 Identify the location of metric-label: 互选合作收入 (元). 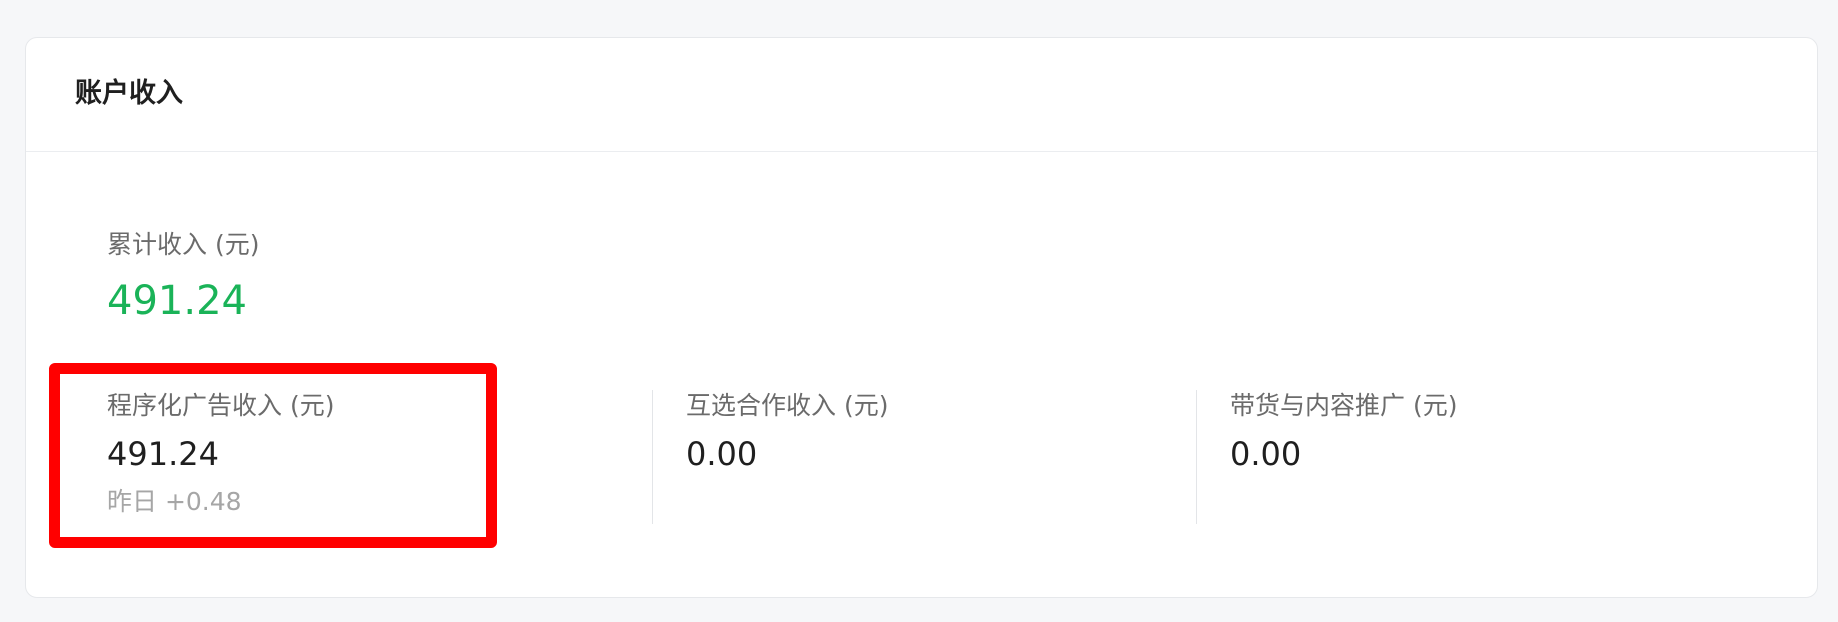
(787, 405).